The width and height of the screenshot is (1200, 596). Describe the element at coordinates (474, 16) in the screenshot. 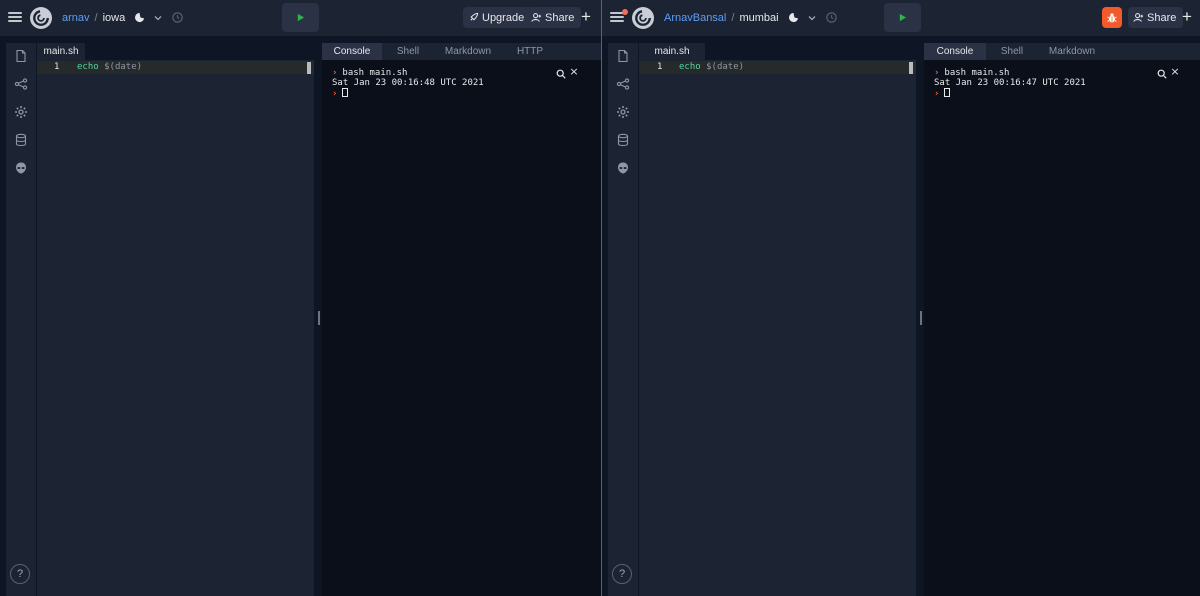

I see `rocket-icon` at that location.